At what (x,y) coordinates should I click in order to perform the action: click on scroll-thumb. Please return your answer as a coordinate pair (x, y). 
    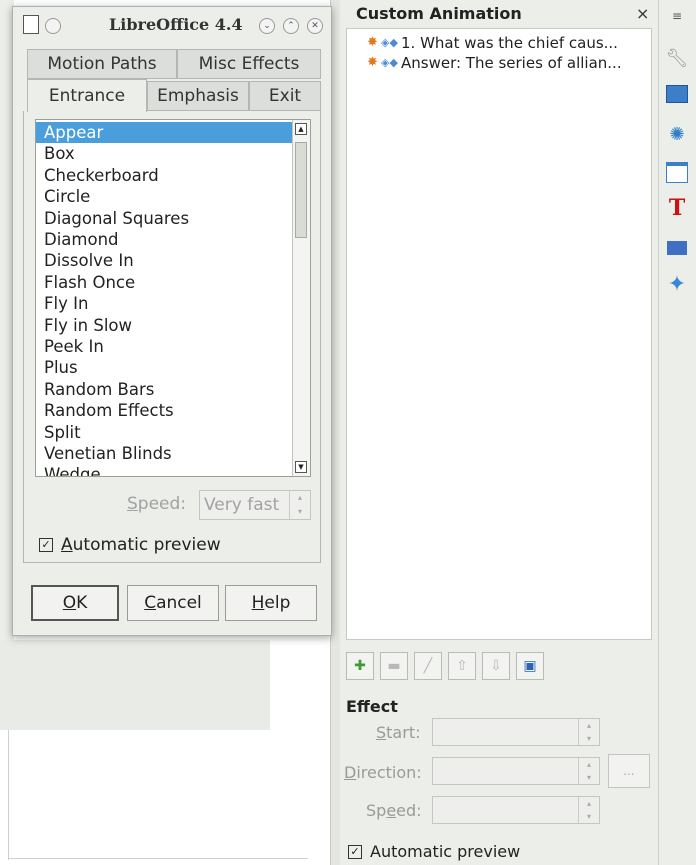
    Looking at the image, I should click on (301, 190).